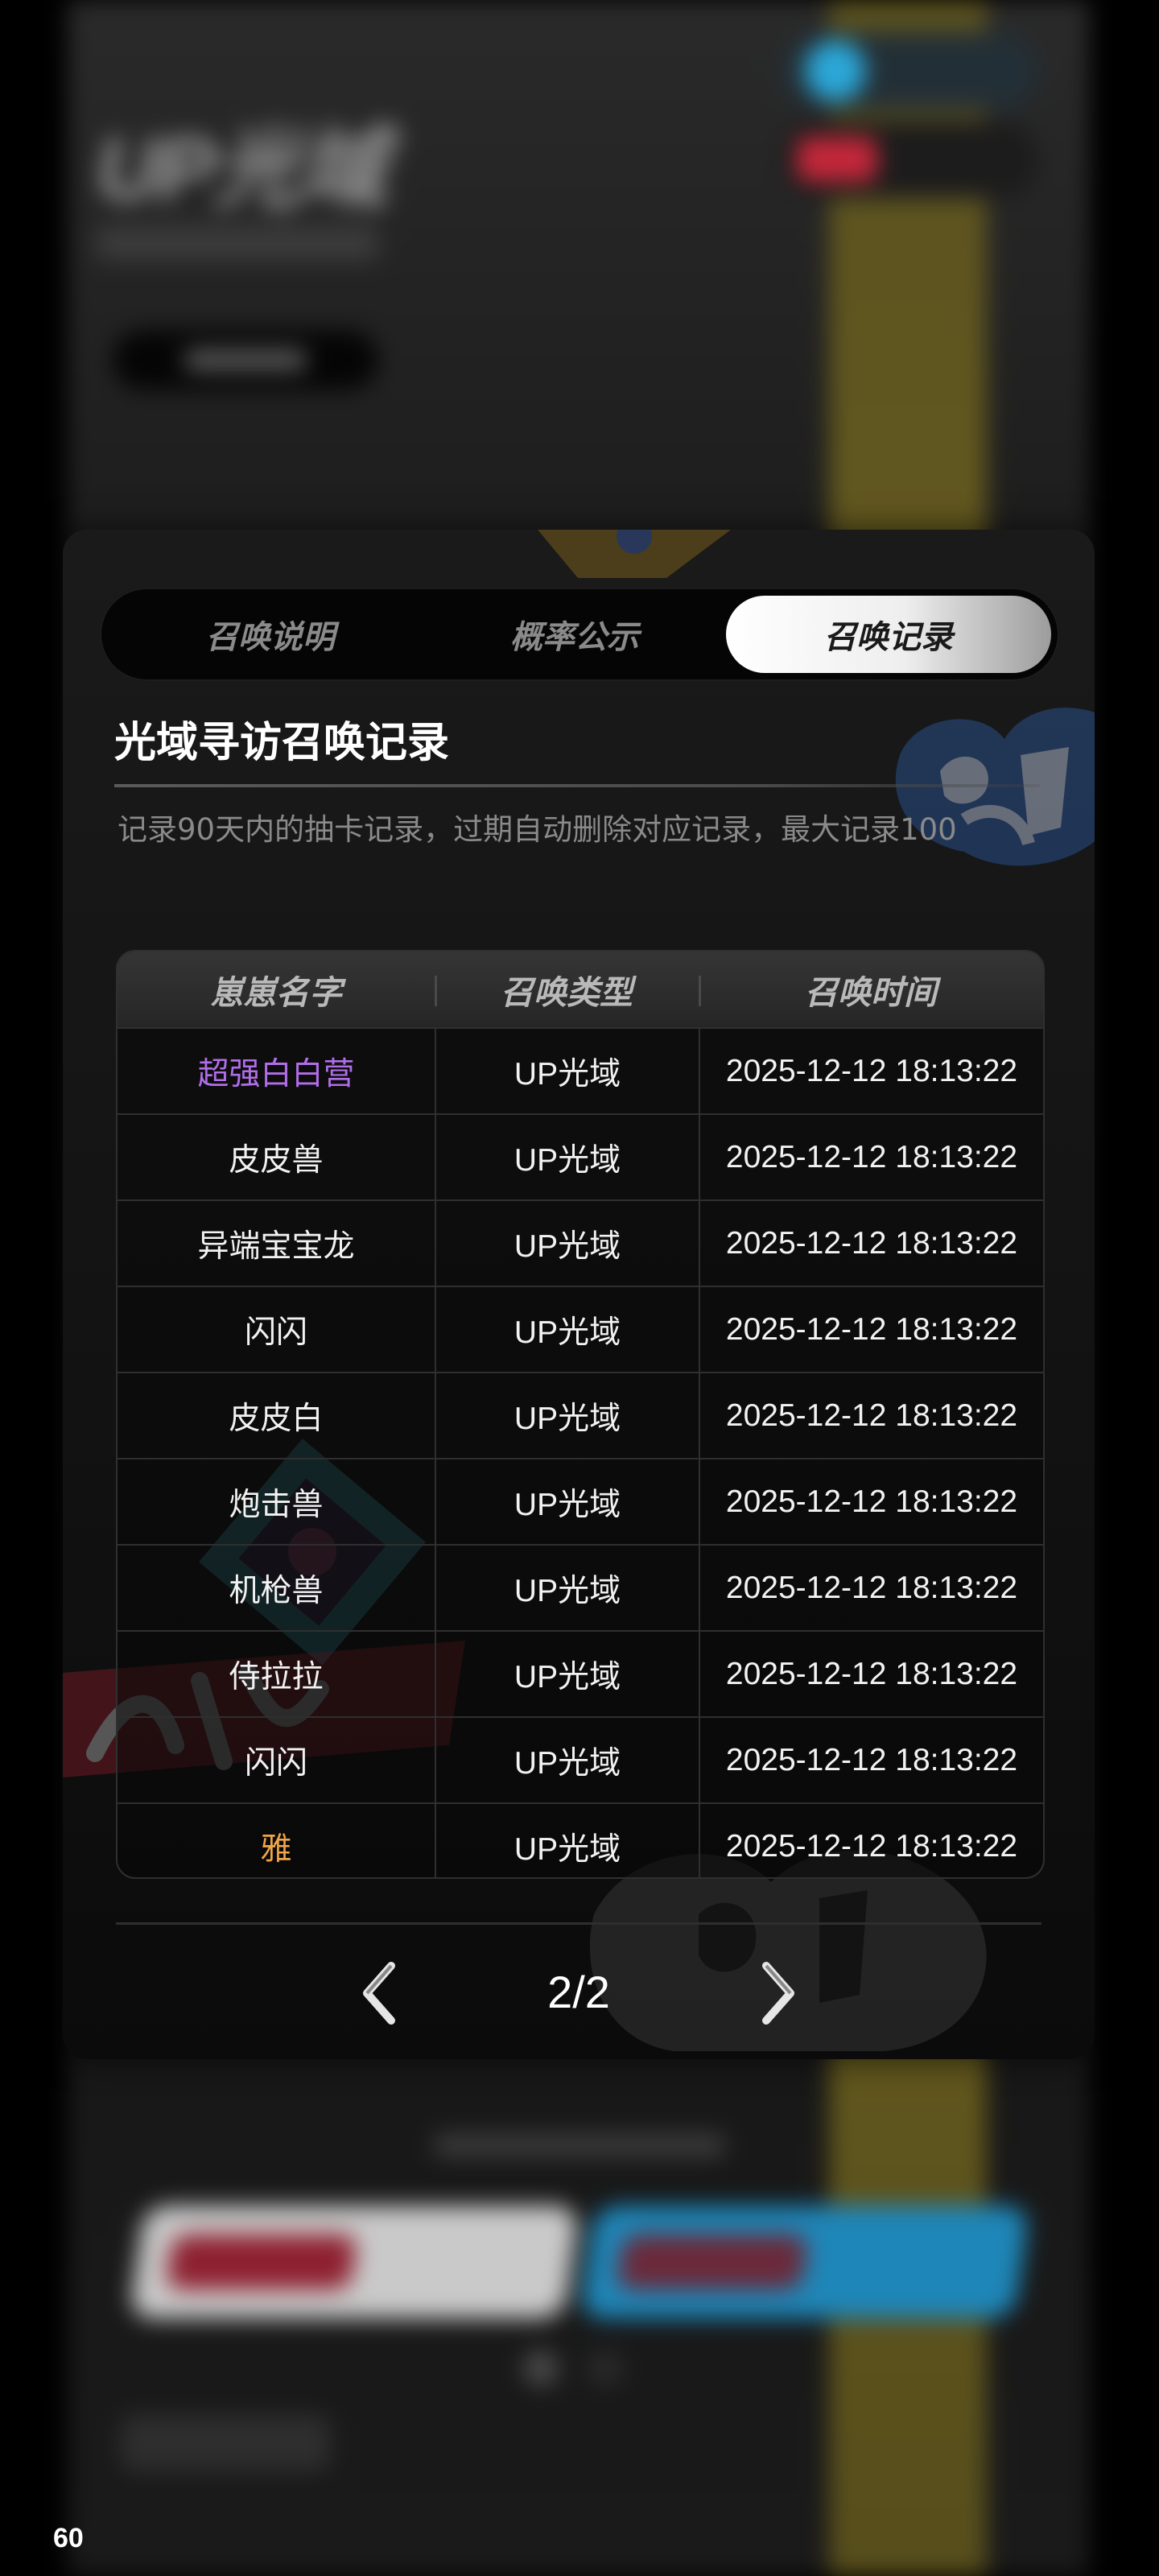 This screenshot has width=1159, height=2576. What do you see at coordinates (276, 1850) in the screenshot?
I see `cell-name: 雅` at bounding box center [276, 1850].